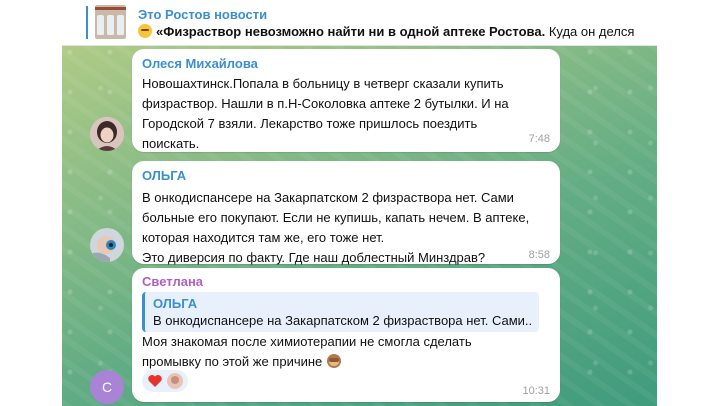  What do you see at coordinates (203, 14) in the screenshot?
I see `pinned-channel-name: Это Ростов новости` at bounding box center [203, 14].